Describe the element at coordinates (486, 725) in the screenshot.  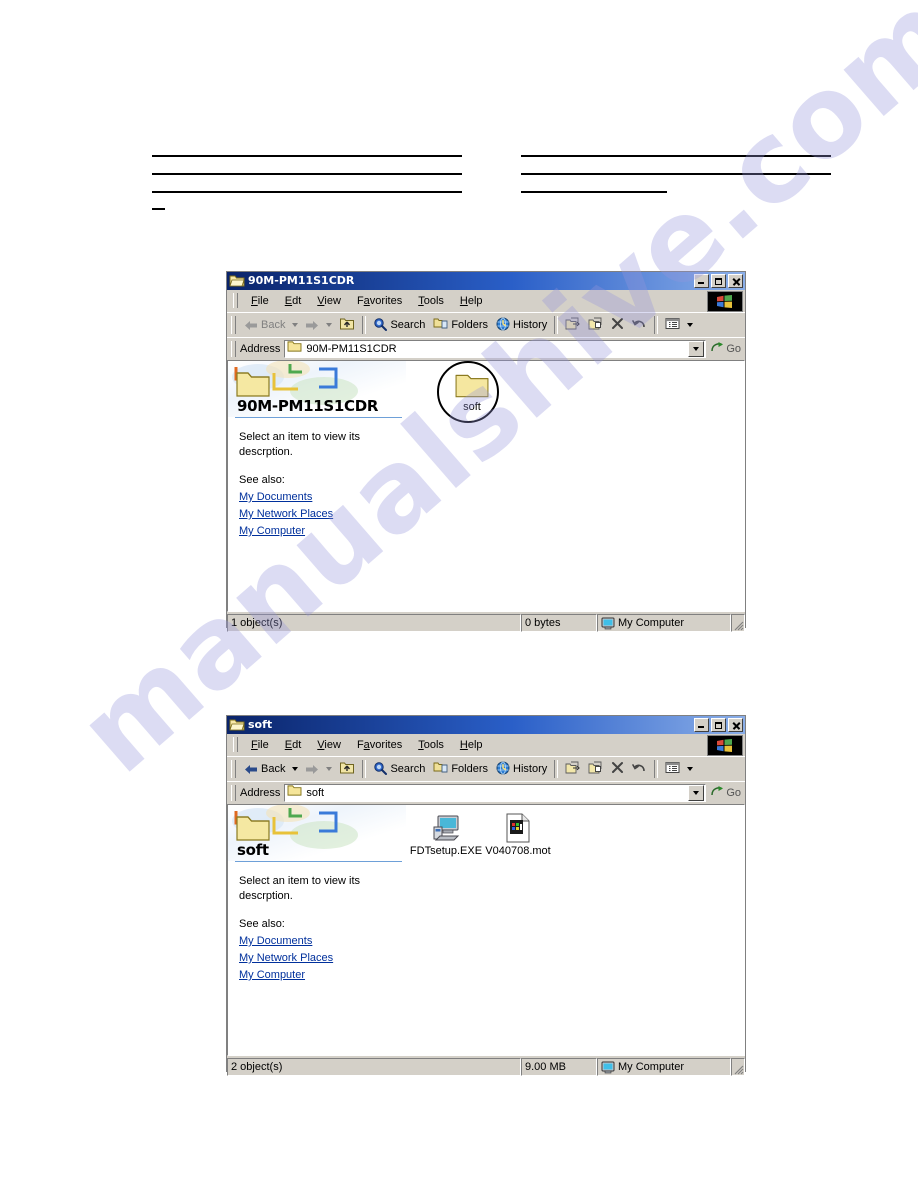
I see `title-bar: soft` at that location.